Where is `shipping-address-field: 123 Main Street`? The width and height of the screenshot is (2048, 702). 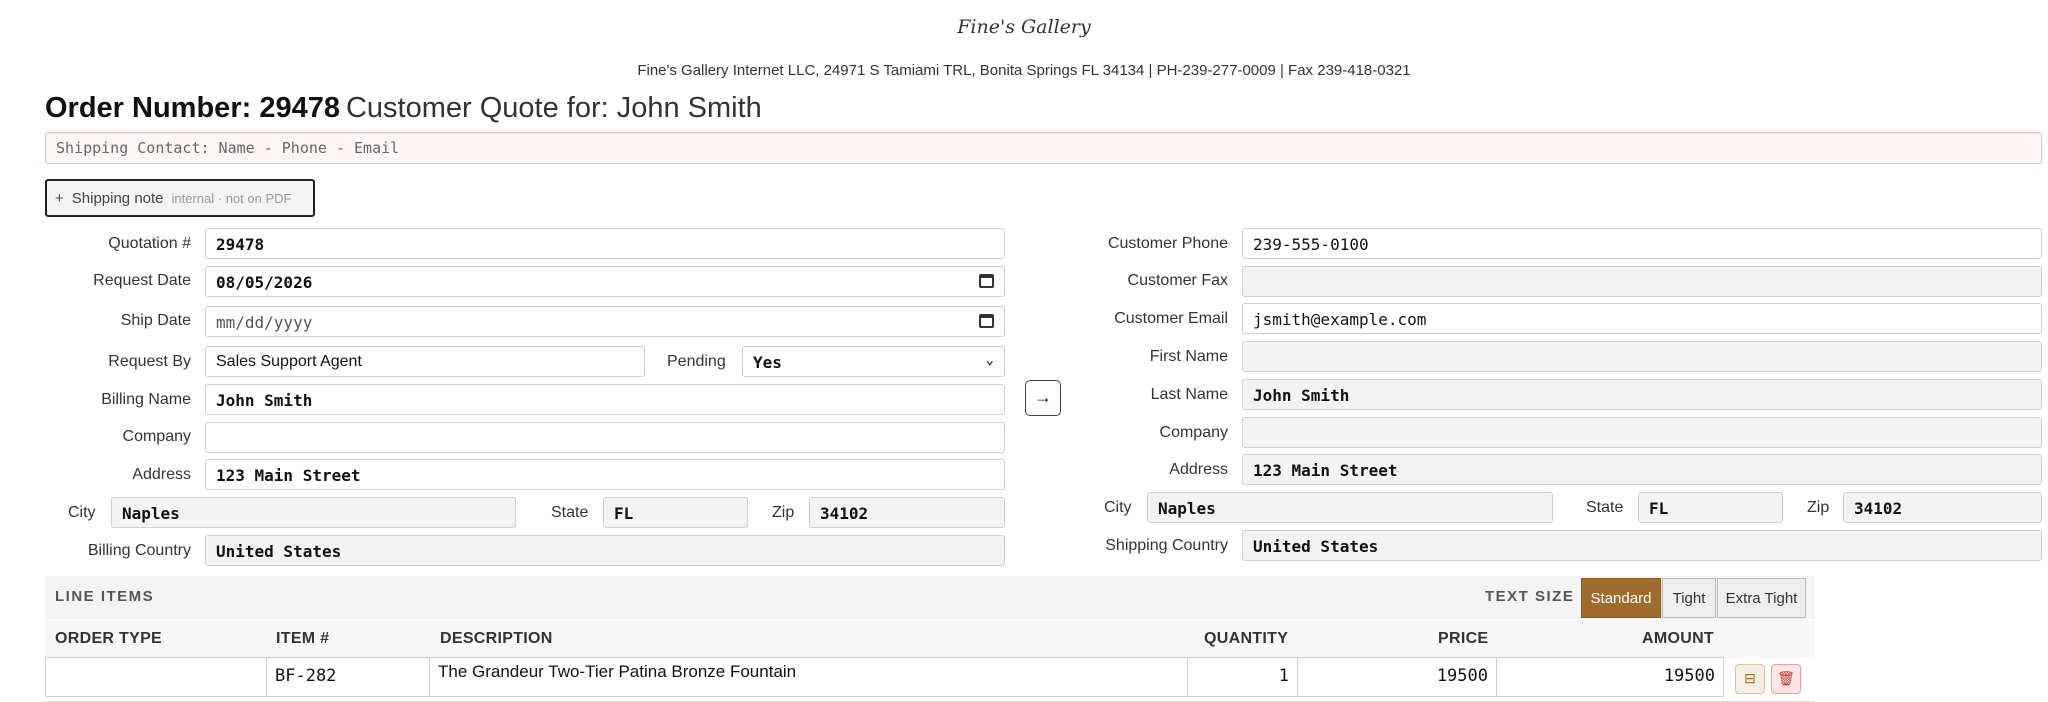
shipping-address-field: 123 Main Street is located at coordinates (1642, 469).